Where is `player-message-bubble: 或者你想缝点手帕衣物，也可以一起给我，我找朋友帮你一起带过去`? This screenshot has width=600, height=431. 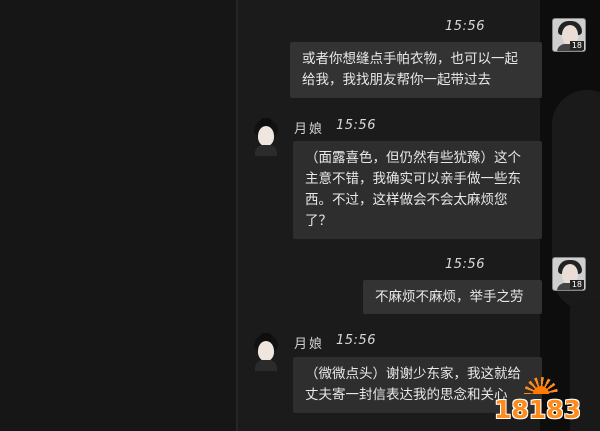
player-message-bubble: 或者你想缝点手帕衣物，也可以一起给我，我找朋友帮你一起带过去 is located at coordinates (416, 70).